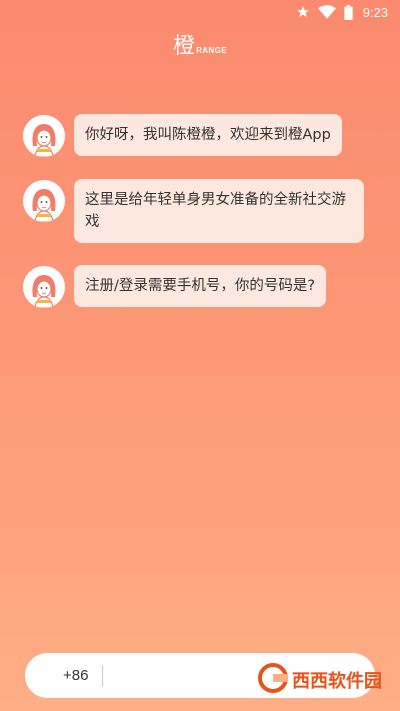 Image resolution: width=400 pixels, height=711 pixels. What do you see at coordinates (375, 12) in the screenshot?
I see `status-time: 9:23` at bounding box center [375, 12].